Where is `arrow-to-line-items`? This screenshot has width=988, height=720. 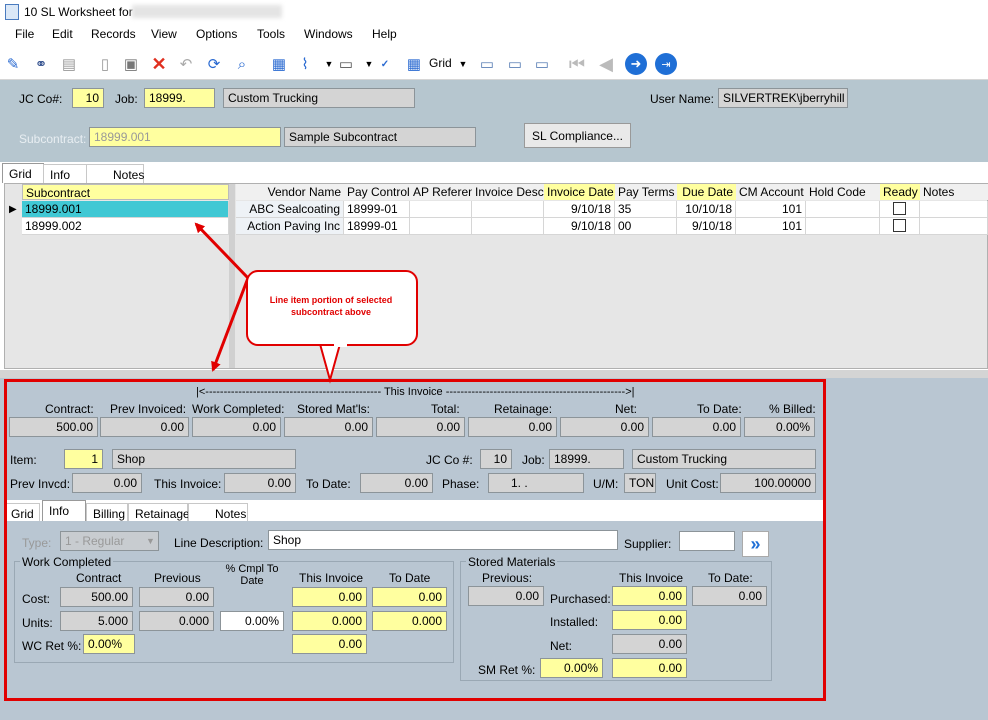
arrow-to-line-items is located at coordinates (230, 324).